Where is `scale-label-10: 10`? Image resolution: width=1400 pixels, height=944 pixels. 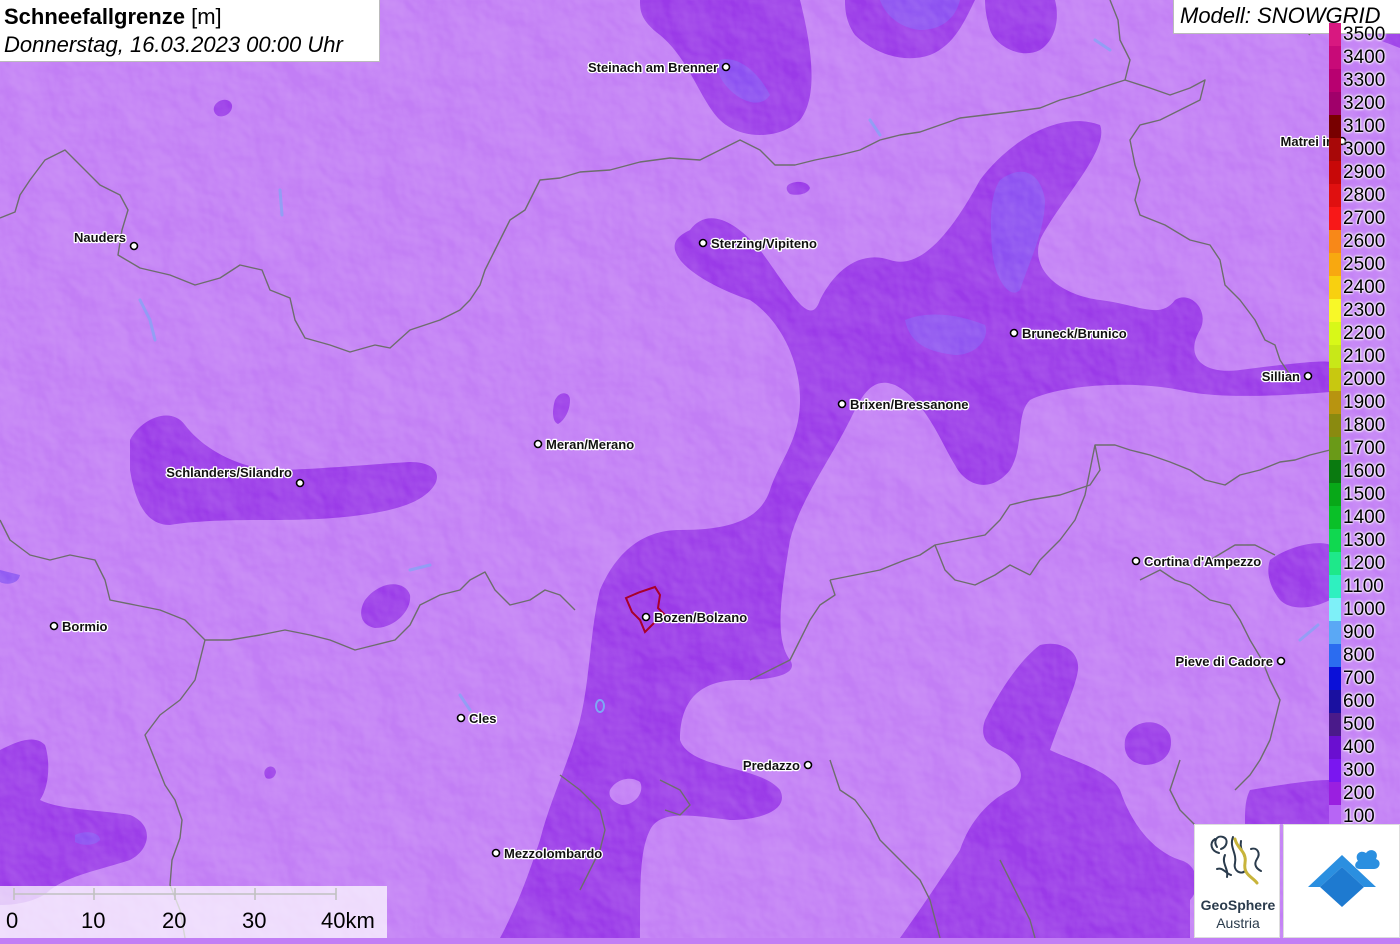 scale-label-10: 10 is located at coordinates (93, 920).